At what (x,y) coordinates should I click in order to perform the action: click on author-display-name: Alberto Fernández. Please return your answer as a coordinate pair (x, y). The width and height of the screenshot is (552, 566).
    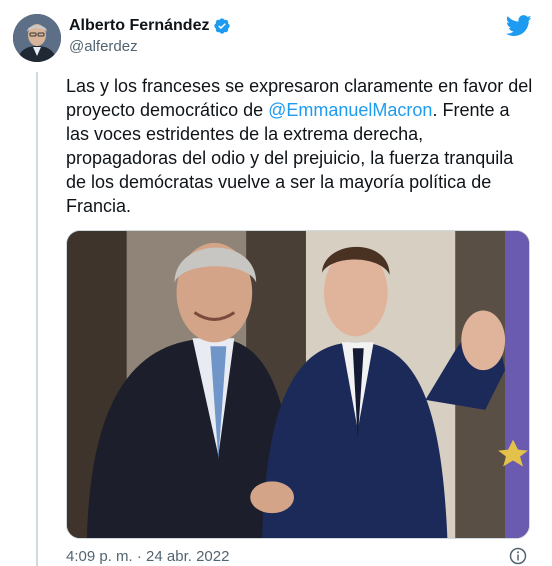
    Looking at the image, I should click on (139, 26).